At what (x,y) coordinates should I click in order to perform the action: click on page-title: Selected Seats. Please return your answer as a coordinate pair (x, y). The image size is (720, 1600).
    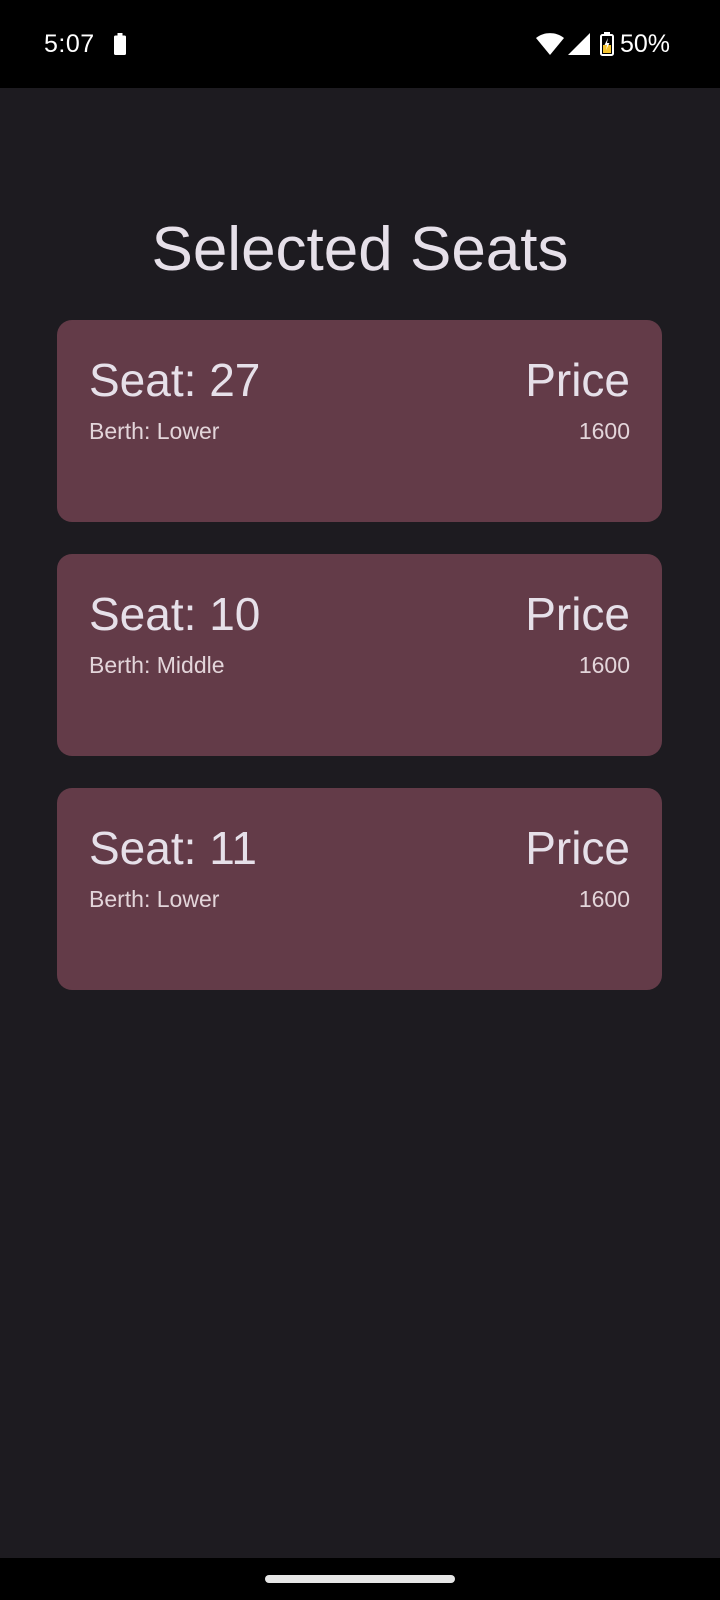
    Looking at the image, I should click on (360, 249).